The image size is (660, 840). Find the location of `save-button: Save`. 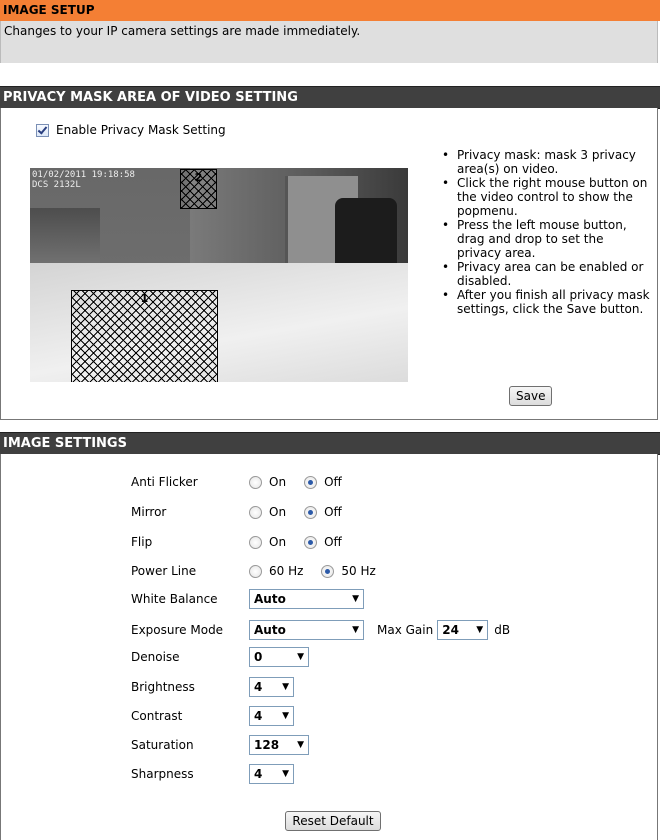

save-button: Save is located at coordinates (531, 396).